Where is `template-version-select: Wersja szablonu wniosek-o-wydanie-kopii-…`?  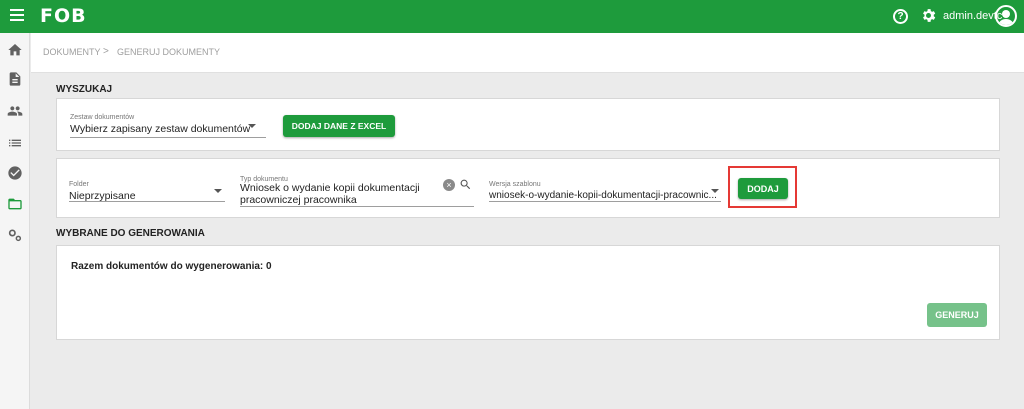 template-version-select: Wersja szablonu wniosek-o-wydanie-kopii-… is located at coordinates (605, 191).